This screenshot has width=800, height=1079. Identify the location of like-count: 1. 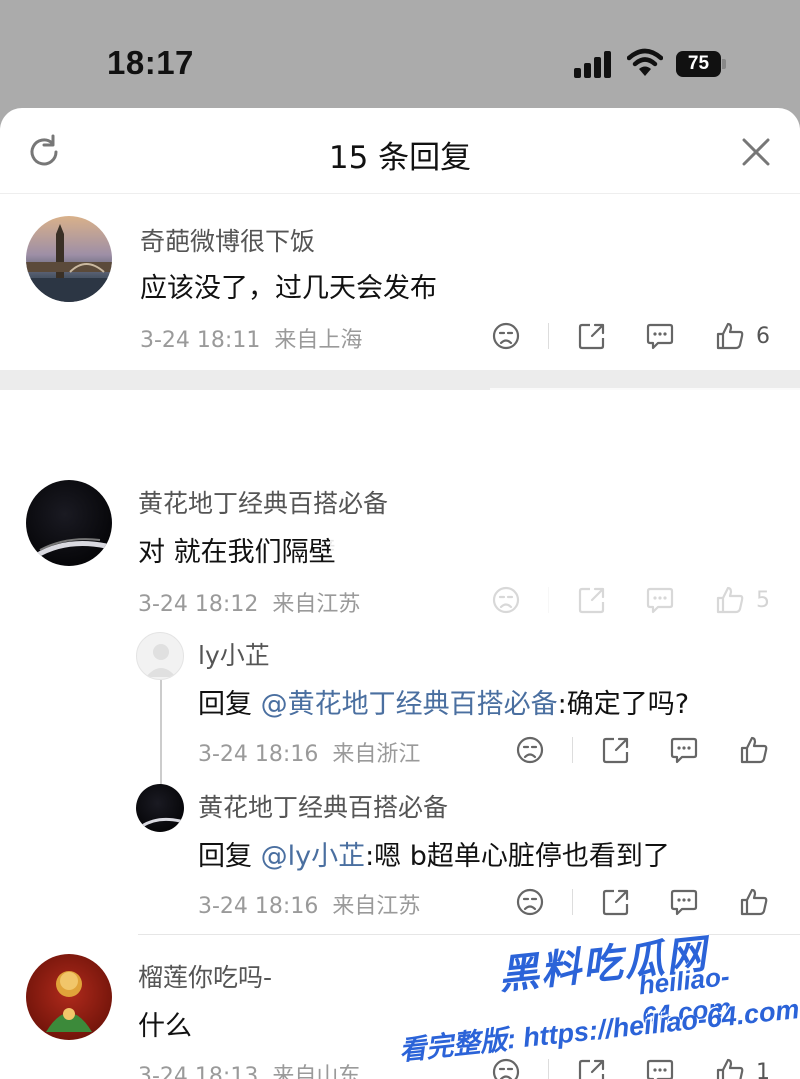
(763, 1069).